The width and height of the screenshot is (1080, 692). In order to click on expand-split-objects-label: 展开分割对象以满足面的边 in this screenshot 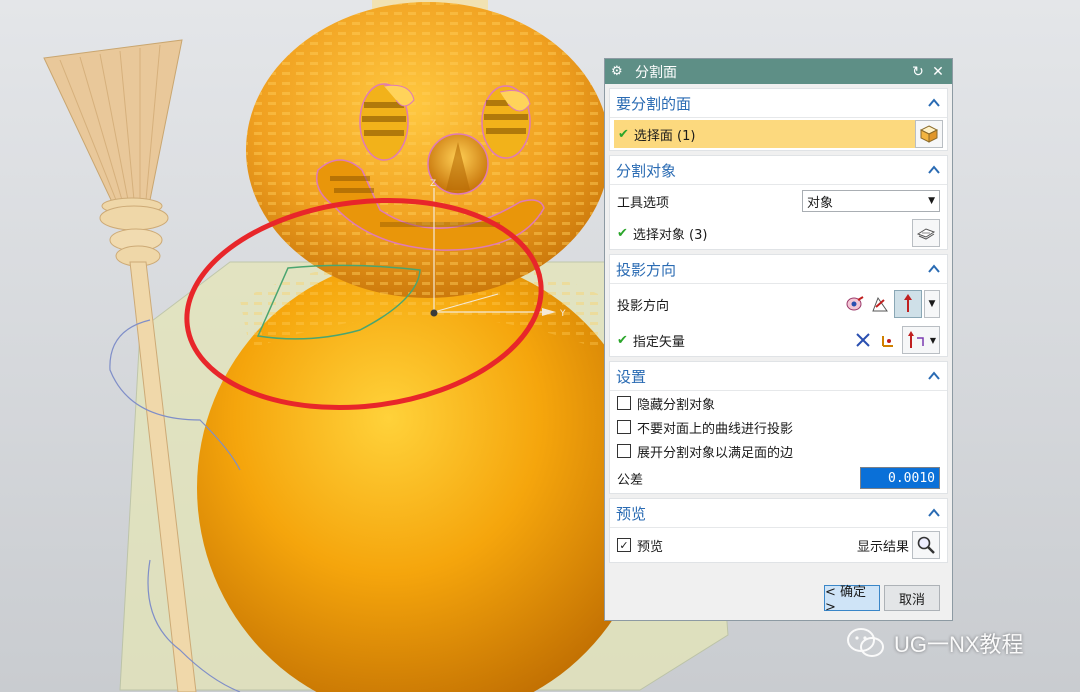, I will do `click(715, 453)`.